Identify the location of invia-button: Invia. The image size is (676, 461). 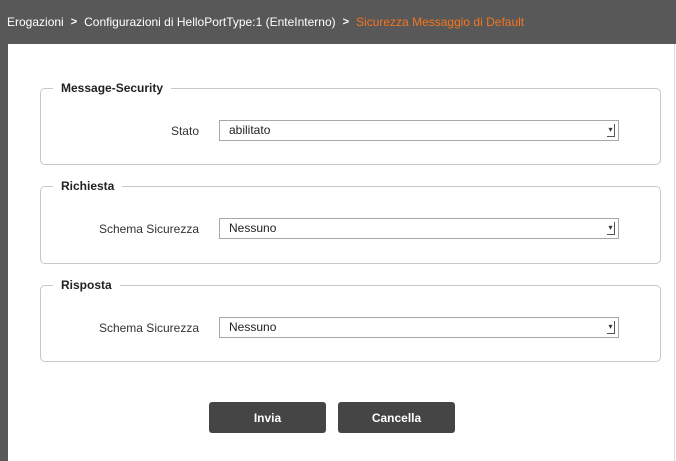
(267, 417).